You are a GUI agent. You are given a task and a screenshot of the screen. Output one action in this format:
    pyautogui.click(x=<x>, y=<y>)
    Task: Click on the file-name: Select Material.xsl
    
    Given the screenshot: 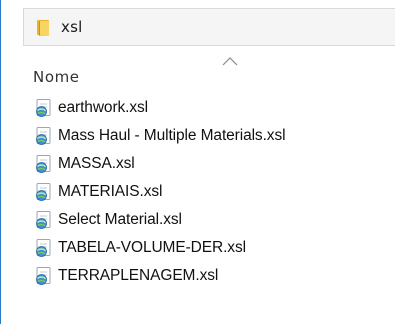 What is the action you would take?
    pyautogui.click(x=120, y=219)
    